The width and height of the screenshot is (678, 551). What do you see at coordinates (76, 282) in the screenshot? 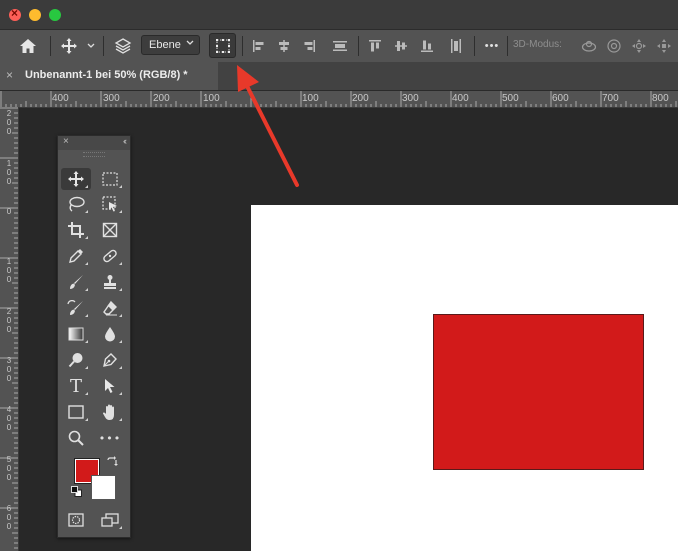
I see `brush-tool` at bounding box center [76, 282].